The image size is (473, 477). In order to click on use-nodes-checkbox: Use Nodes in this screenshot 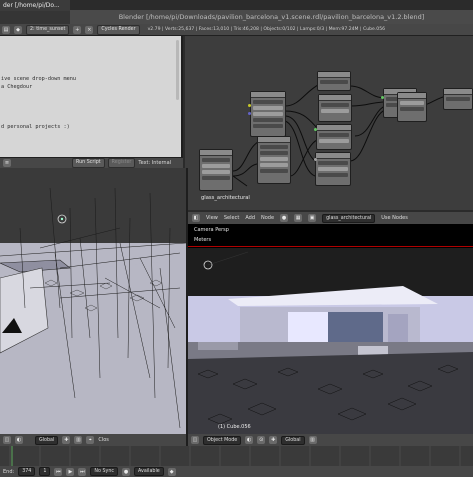, I will do `click(394, 218)`.